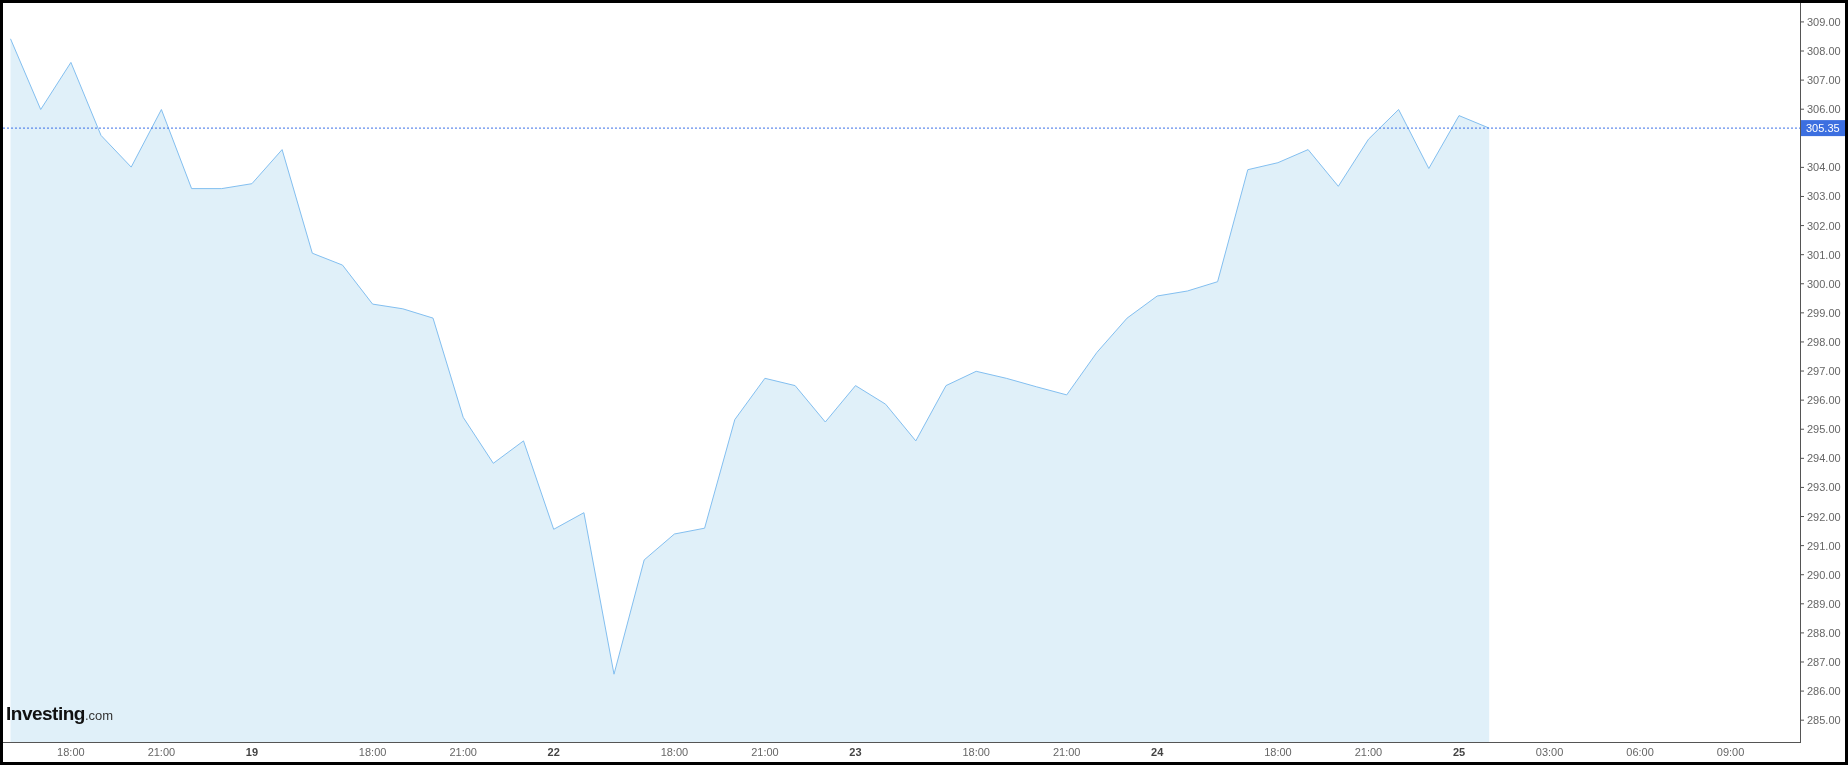 The image size is (1848, 765). Describe the element at coordinates (1824, 254) in the screenshot. I see `y-axis-label: 301.00` at that location.